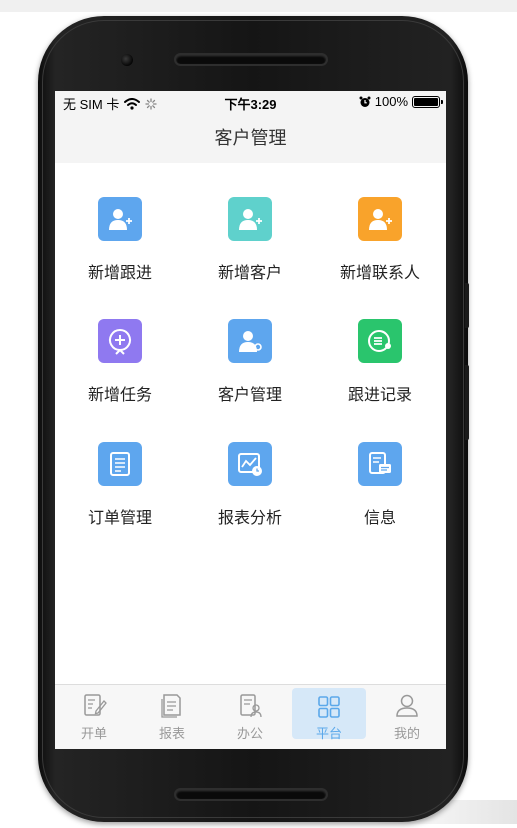 Image resolution: width=517 pixels, height=828 pixels. I want to click on grid-item-new-contact: 新增联系人, so click(380, 222).